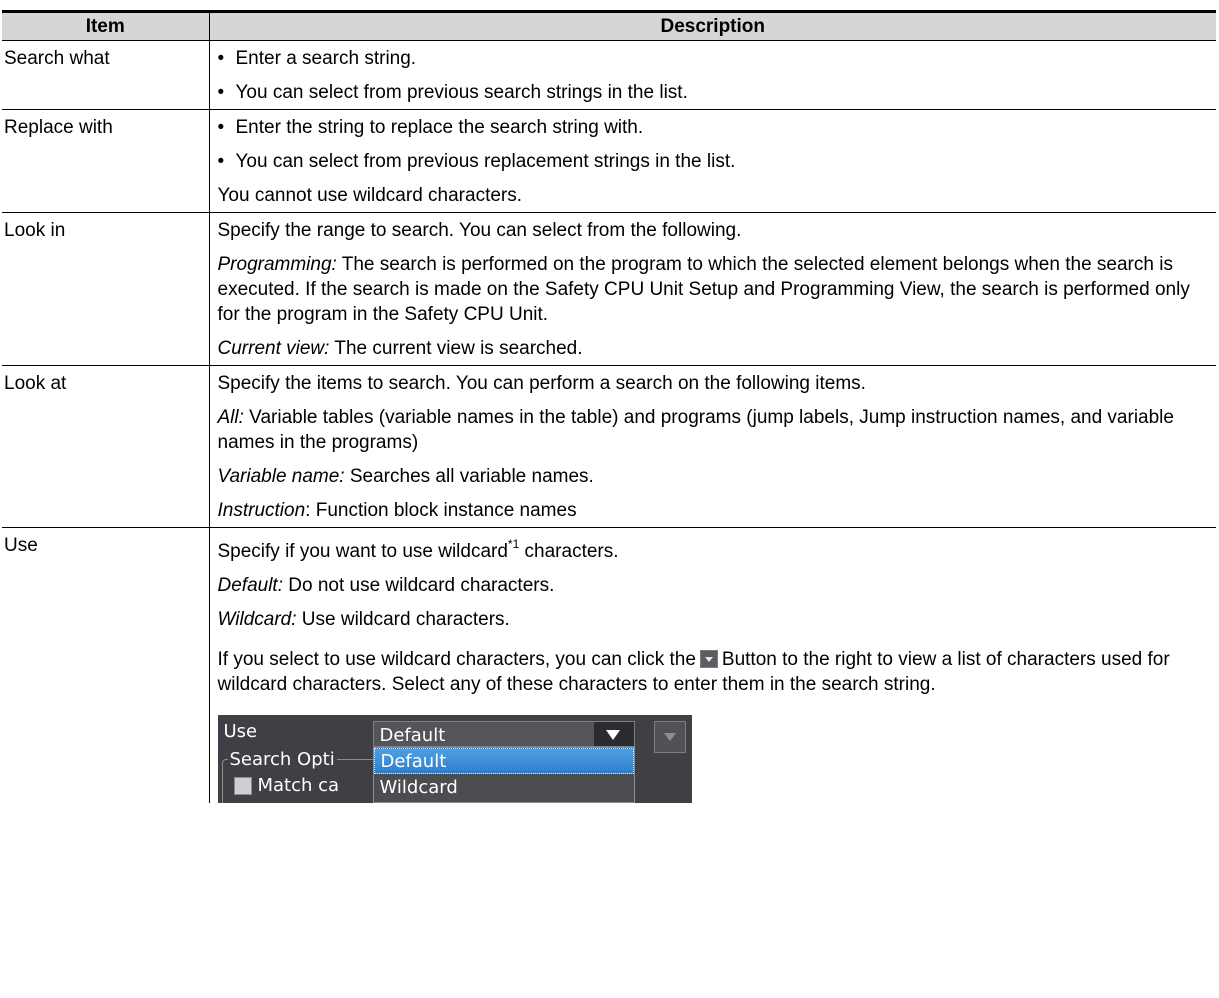 The width and height of the screenshot is (1219, 998). Describe the element at coordinates (503, 761) in the screenshot. I see `dropdown-option-default: Default` at that location.